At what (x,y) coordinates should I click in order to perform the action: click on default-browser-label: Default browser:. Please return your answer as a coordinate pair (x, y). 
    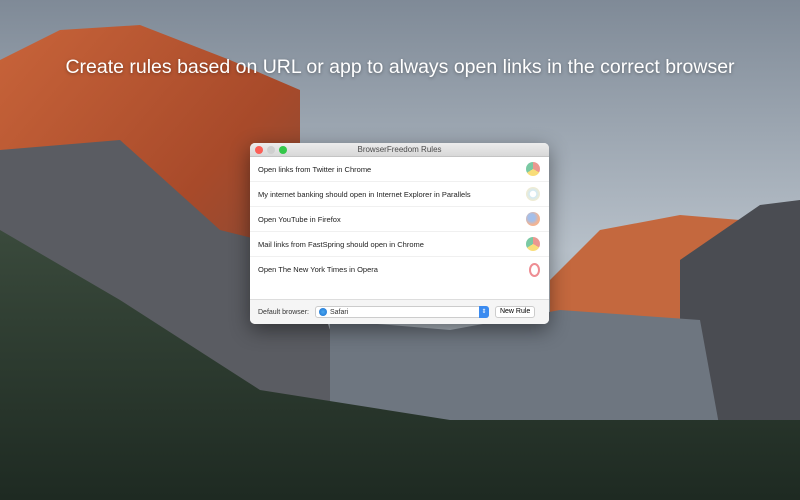
    Looking at the image, I should click on (283, 312).